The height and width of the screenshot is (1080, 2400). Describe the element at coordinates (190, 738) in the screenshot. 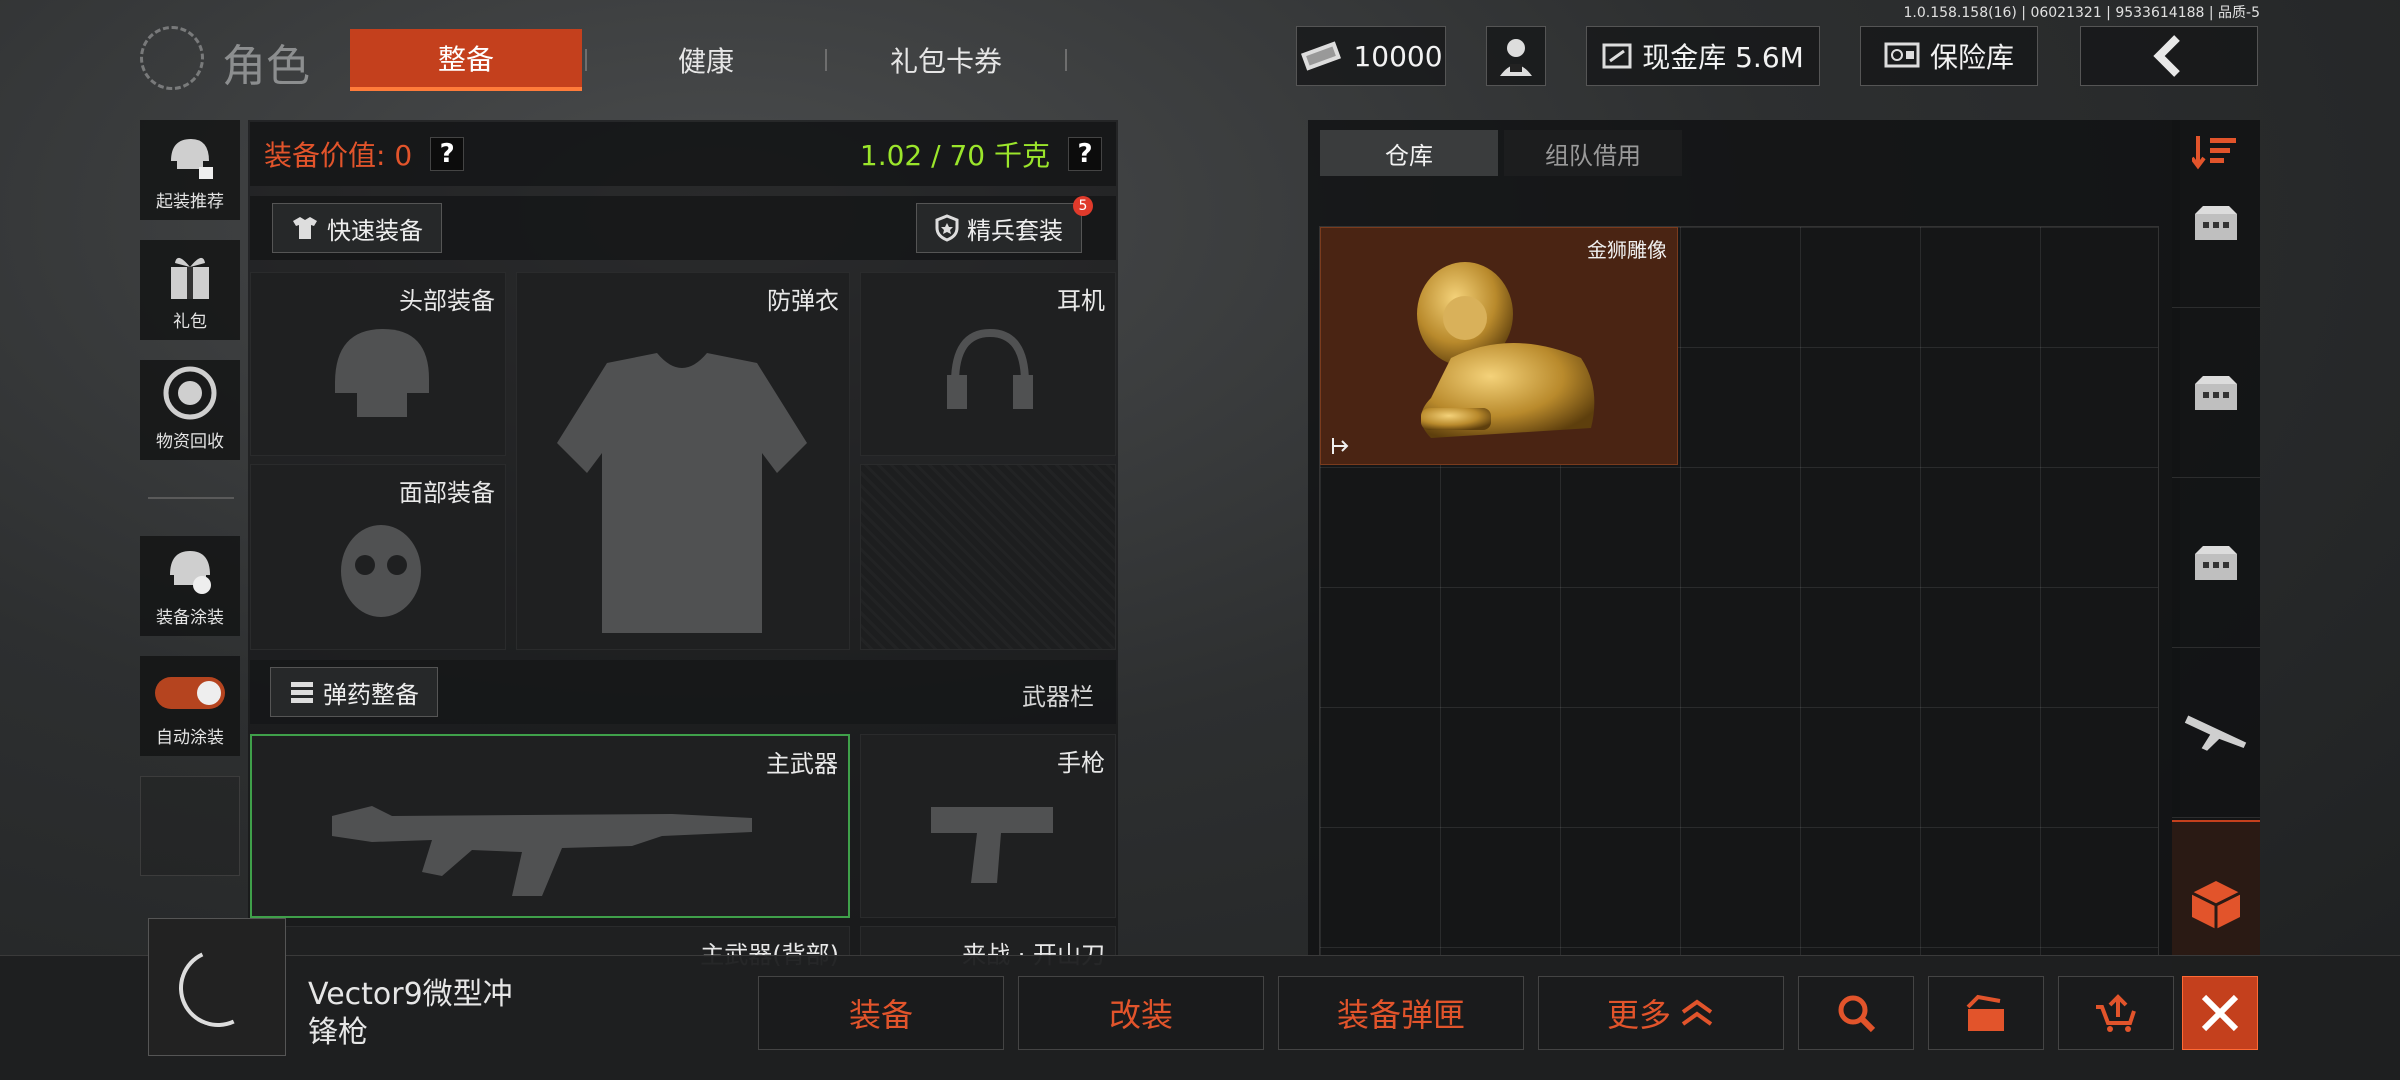

I see `sidebar-item-label: 自动涂装` at that location.